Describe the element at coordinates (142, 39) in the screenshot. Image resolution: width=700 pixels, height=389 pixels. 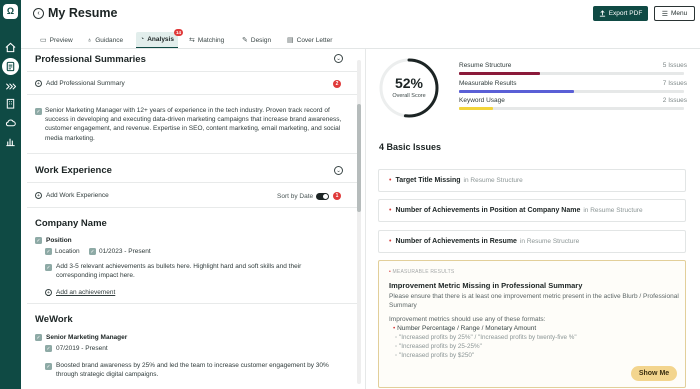
I see `analysis-icon: ◔` at that location.